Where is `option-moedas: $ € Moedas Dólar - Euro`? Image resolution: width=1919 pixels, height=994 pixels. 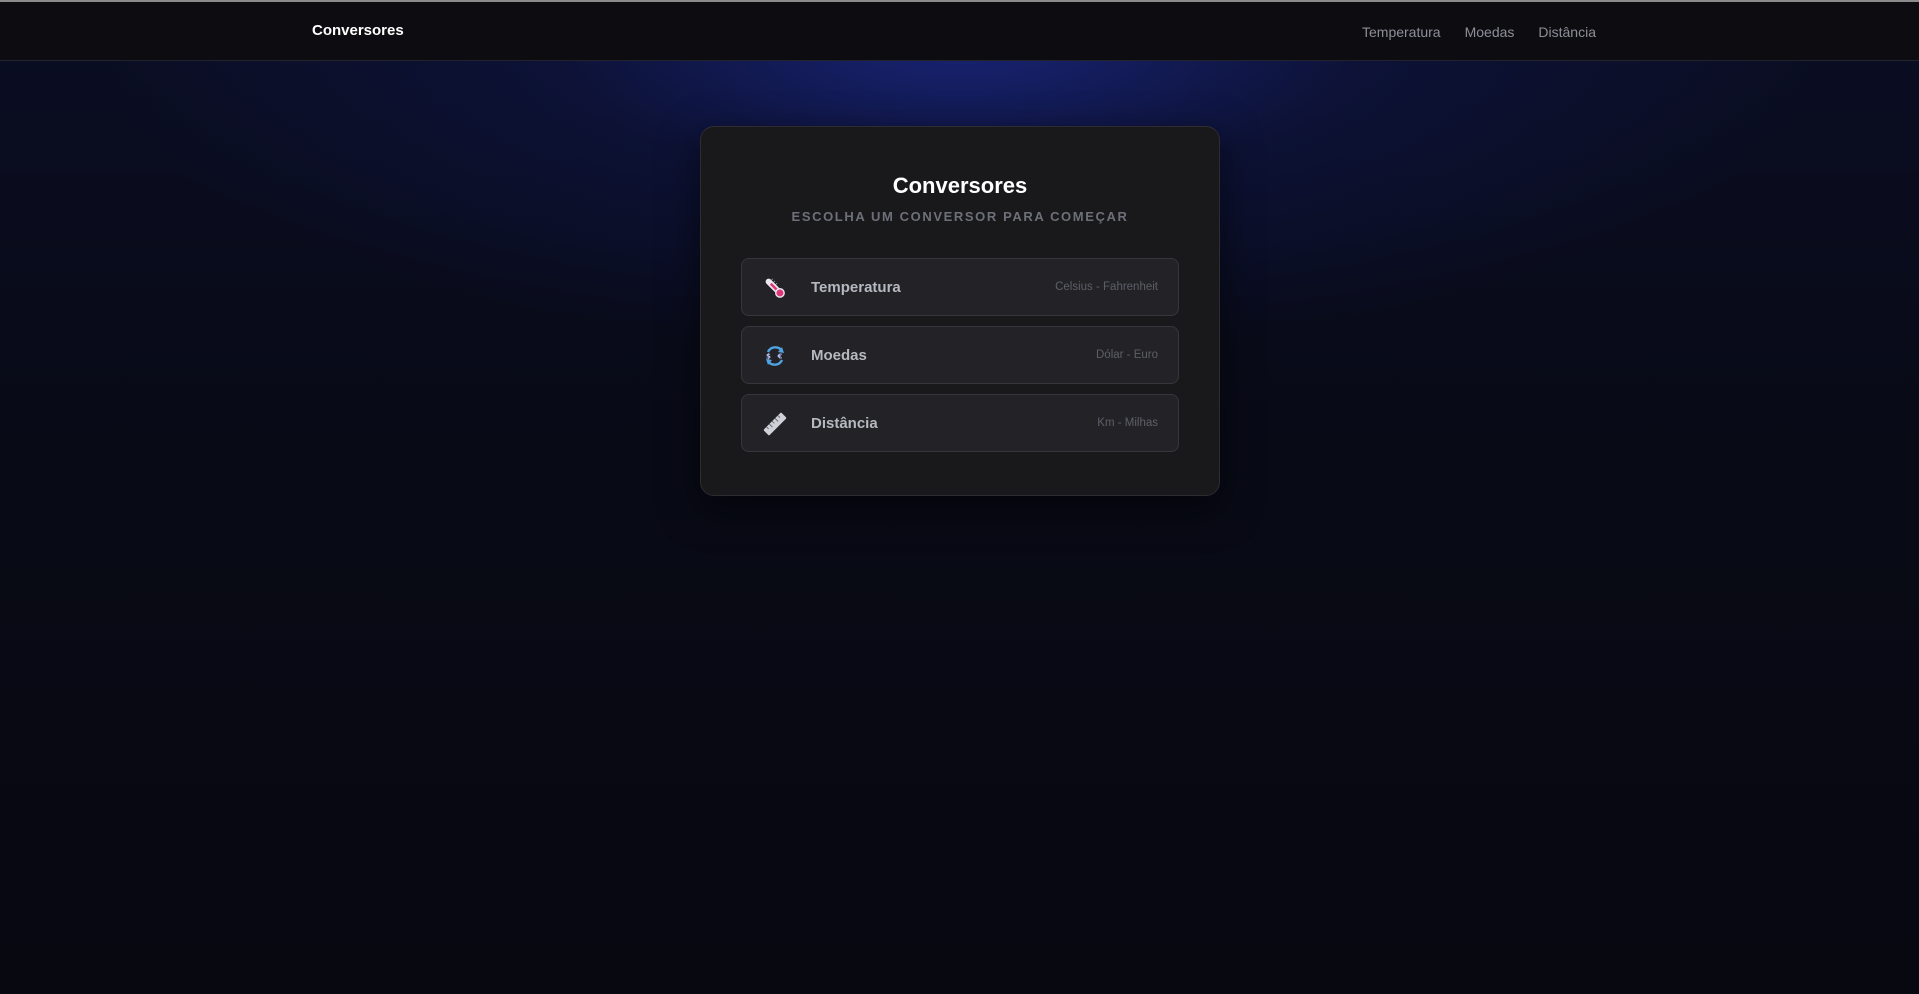
option-moedas: $ € Moedas Dólar - Euro is located at coordinates (960, 355).